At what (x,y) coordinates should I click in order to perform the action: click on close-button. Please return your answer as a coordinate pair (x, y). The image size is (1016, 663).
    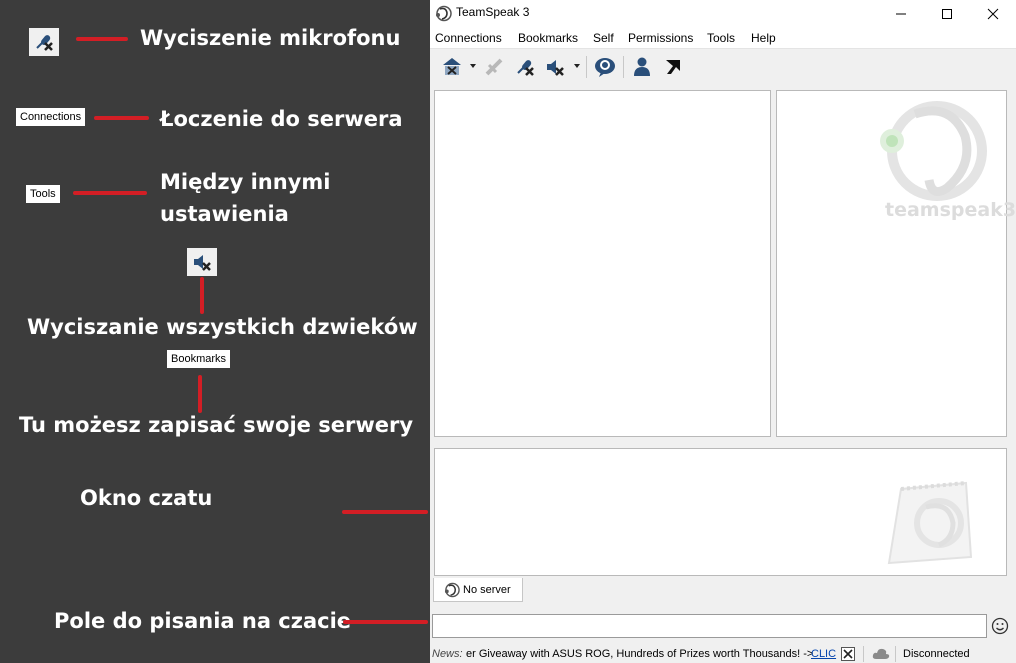
    Looking at the image, I should click on (993, 13).